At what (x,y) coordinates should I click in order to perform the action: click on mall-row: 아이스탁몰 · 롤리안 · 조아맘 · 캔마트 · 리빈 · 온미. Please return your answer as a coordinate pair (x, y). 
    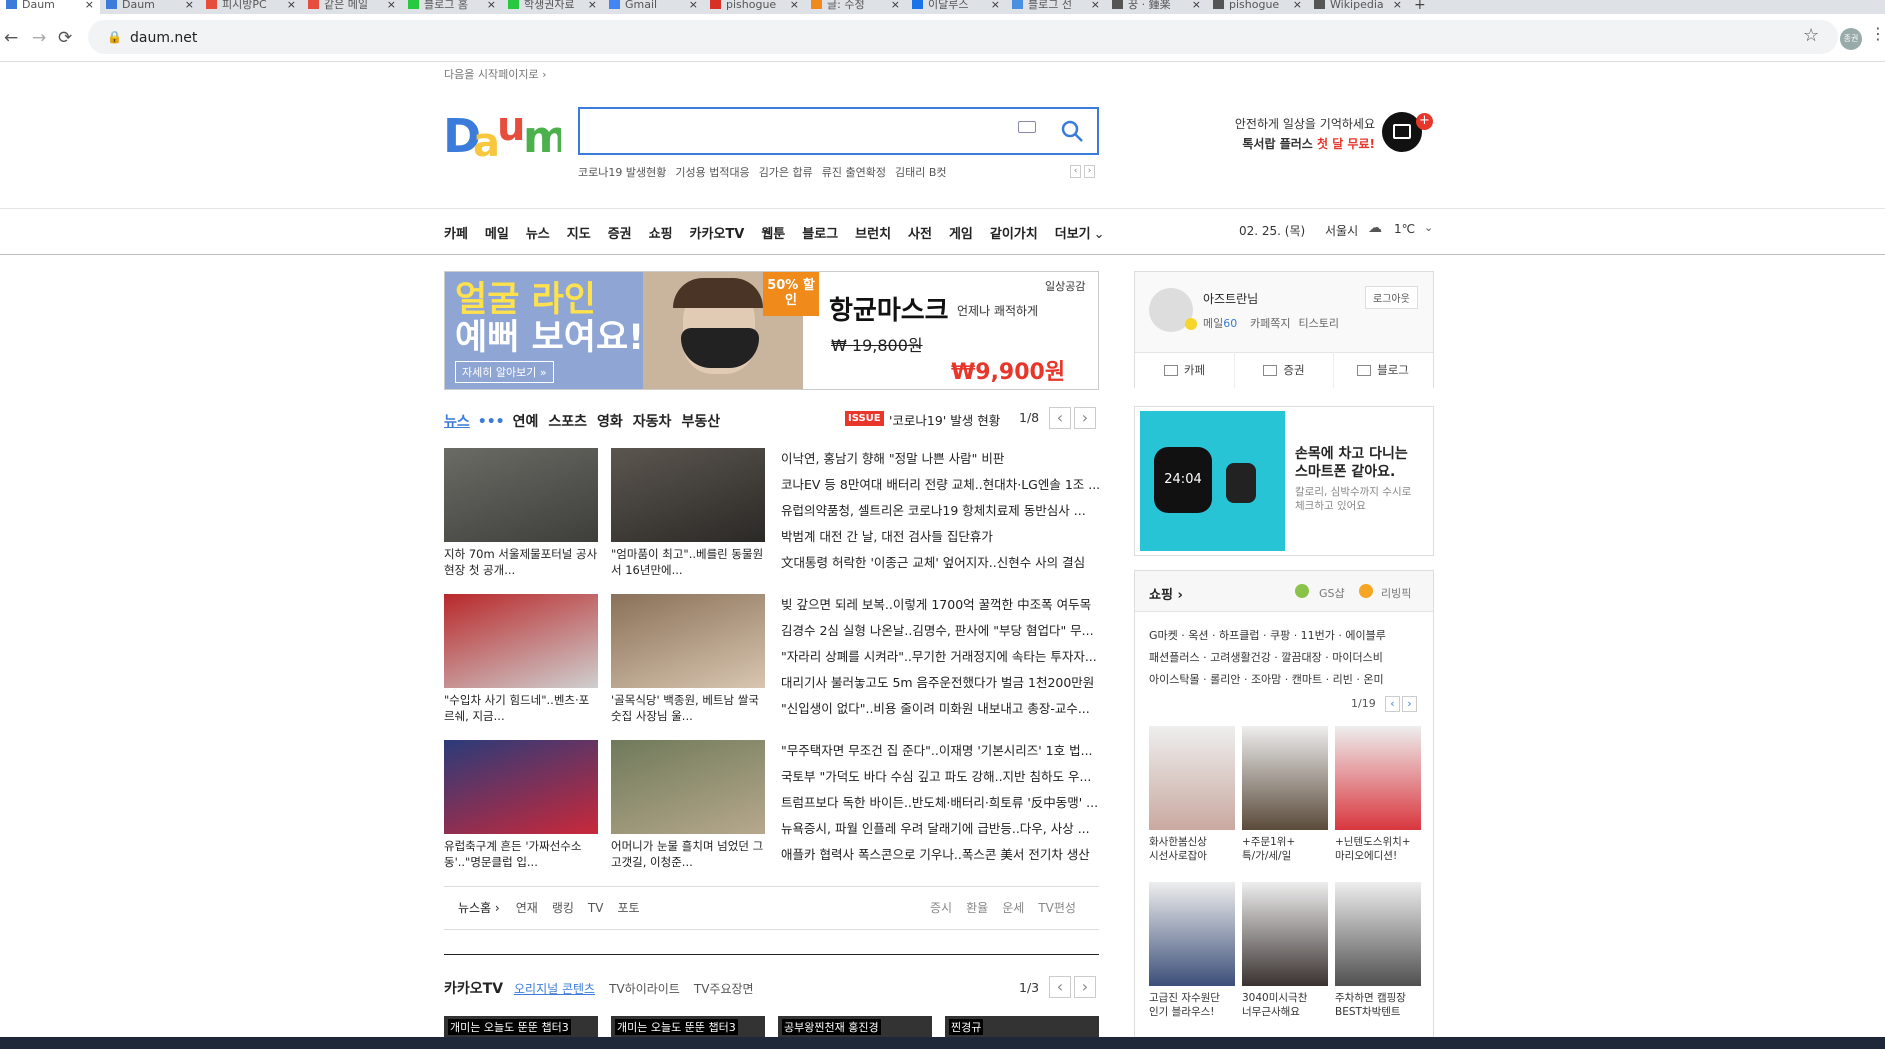
    Looking at the image, I should click on (1267, 680).